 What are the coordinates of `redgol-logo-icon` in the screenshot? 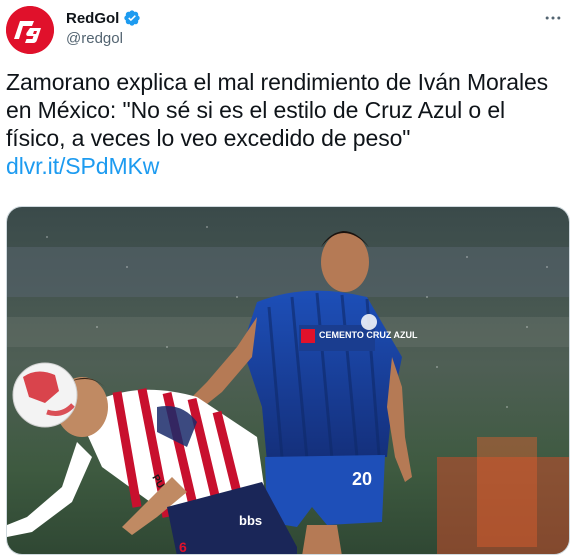 It's located at (30, 30).